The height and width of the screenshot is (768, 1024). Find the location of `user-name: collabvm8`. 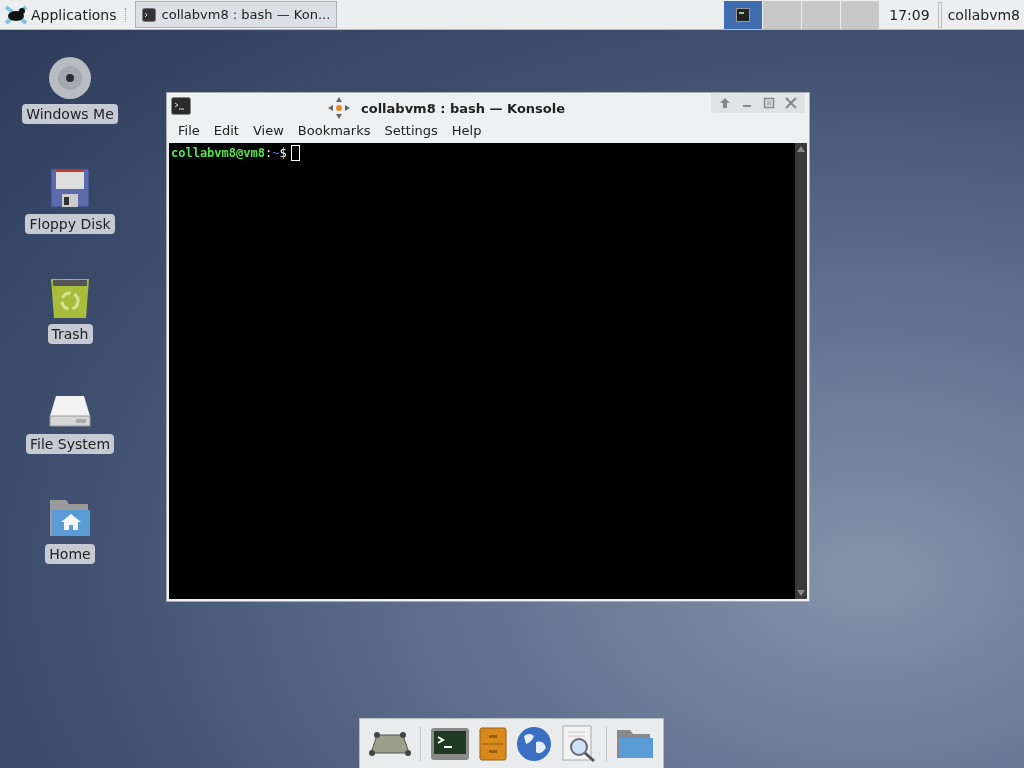

user-name: collabvm8 is located at coordinates (983, 14).